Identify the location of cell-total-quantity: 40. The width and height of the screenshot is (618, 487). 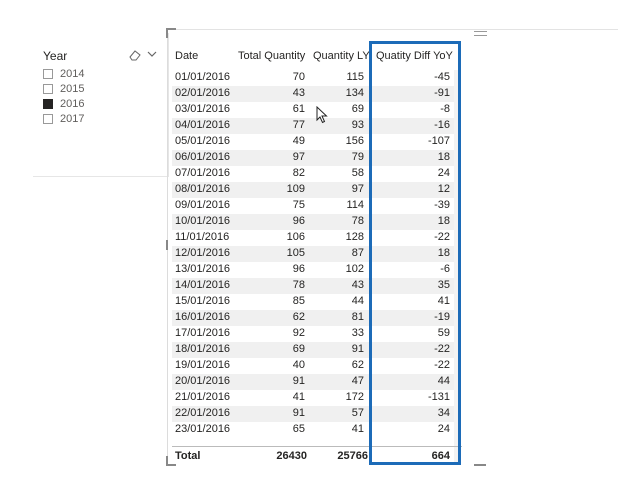
(298, 365).